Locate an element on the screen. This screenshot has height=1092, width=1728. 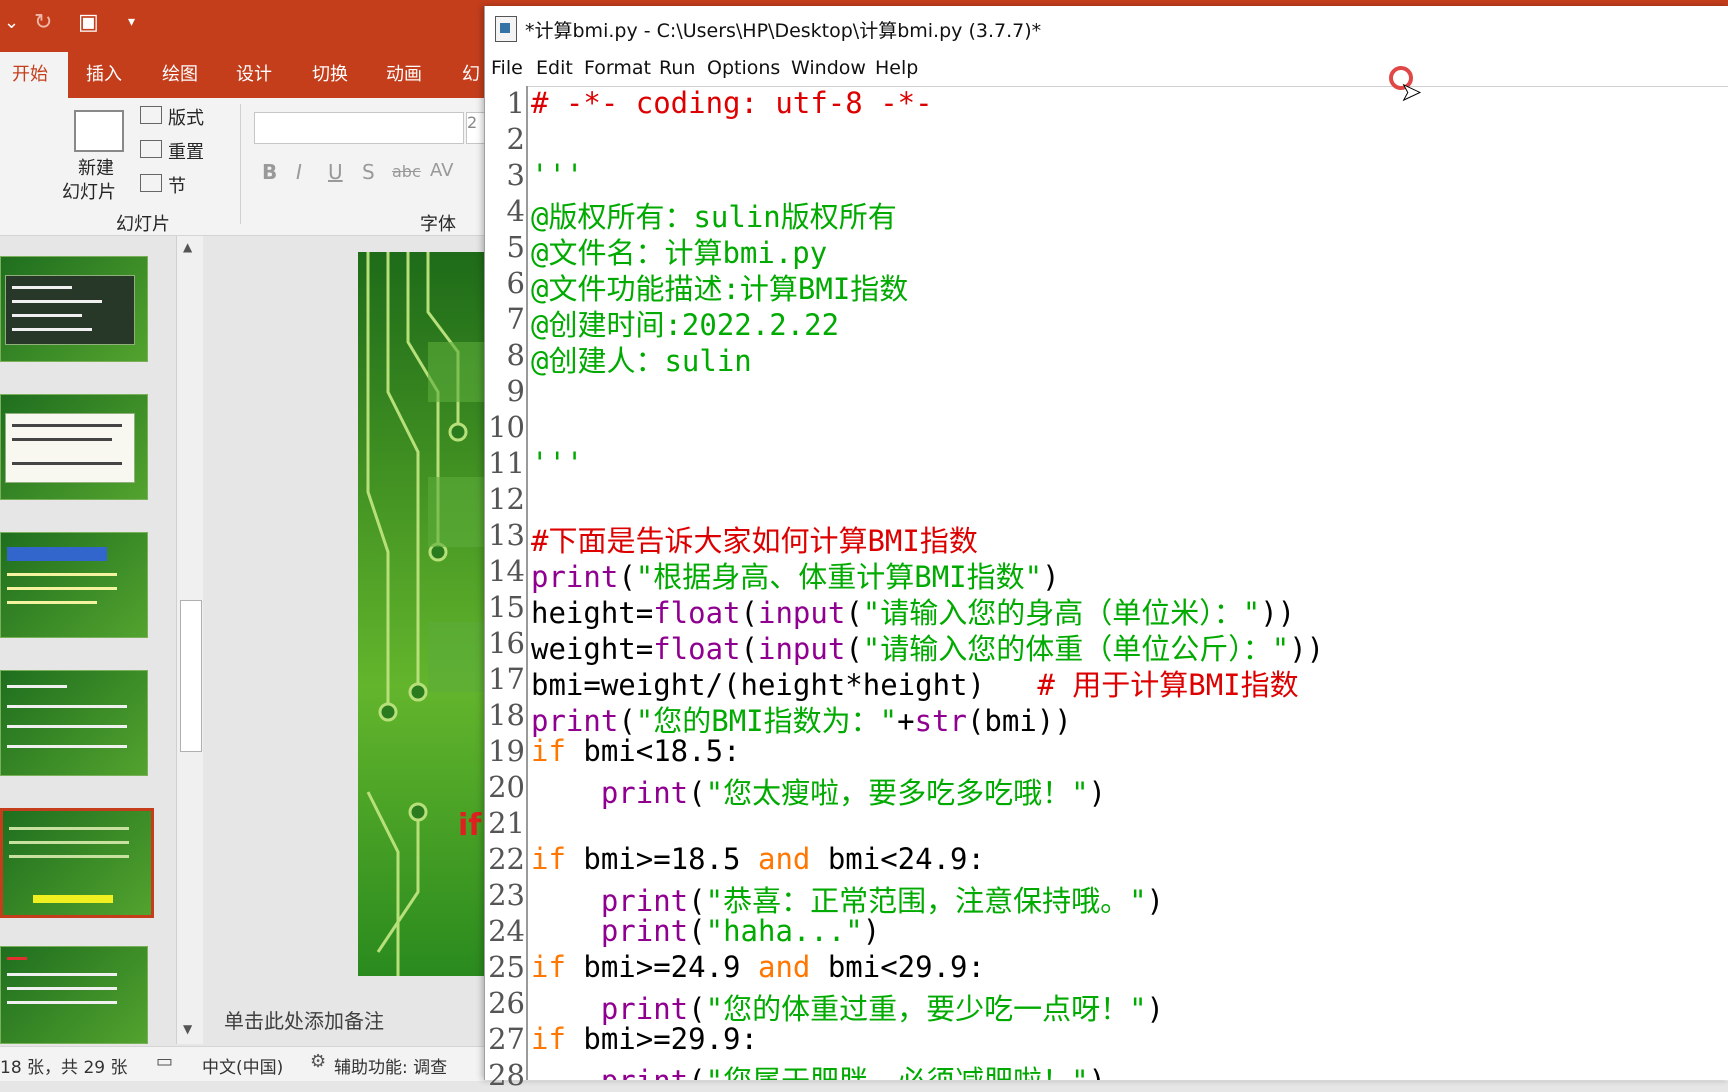
code-token-string: "根据身高、体重计算BMI指数" is located at coordinates (839, 577).